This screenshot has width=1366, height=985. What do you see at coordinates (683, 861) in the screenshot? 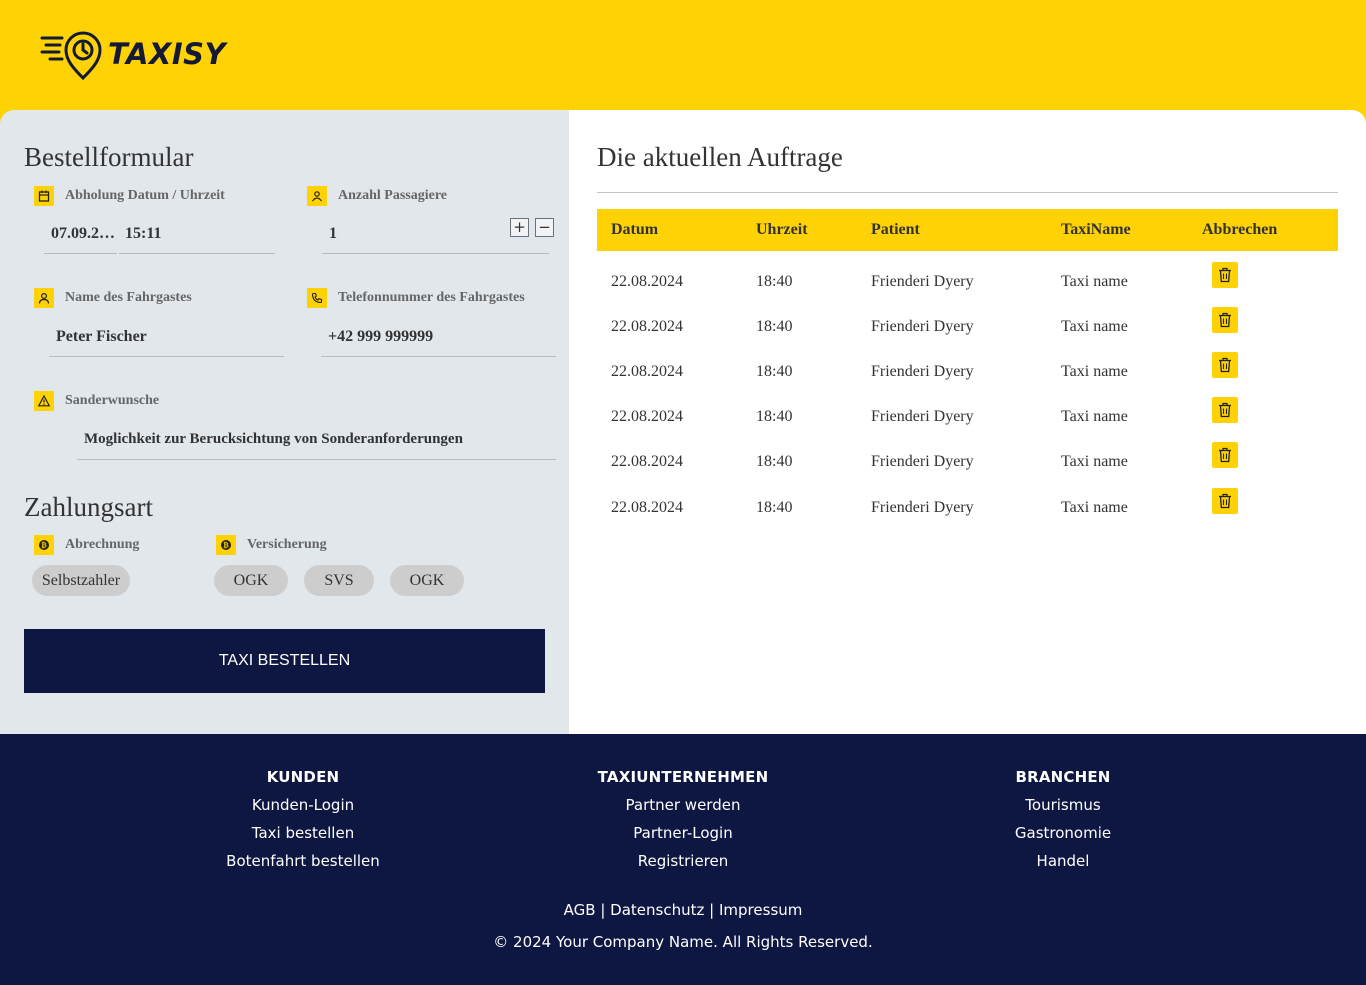
I see `footer-link-registrieren: Registrieren` at bounding box center [683, 861].